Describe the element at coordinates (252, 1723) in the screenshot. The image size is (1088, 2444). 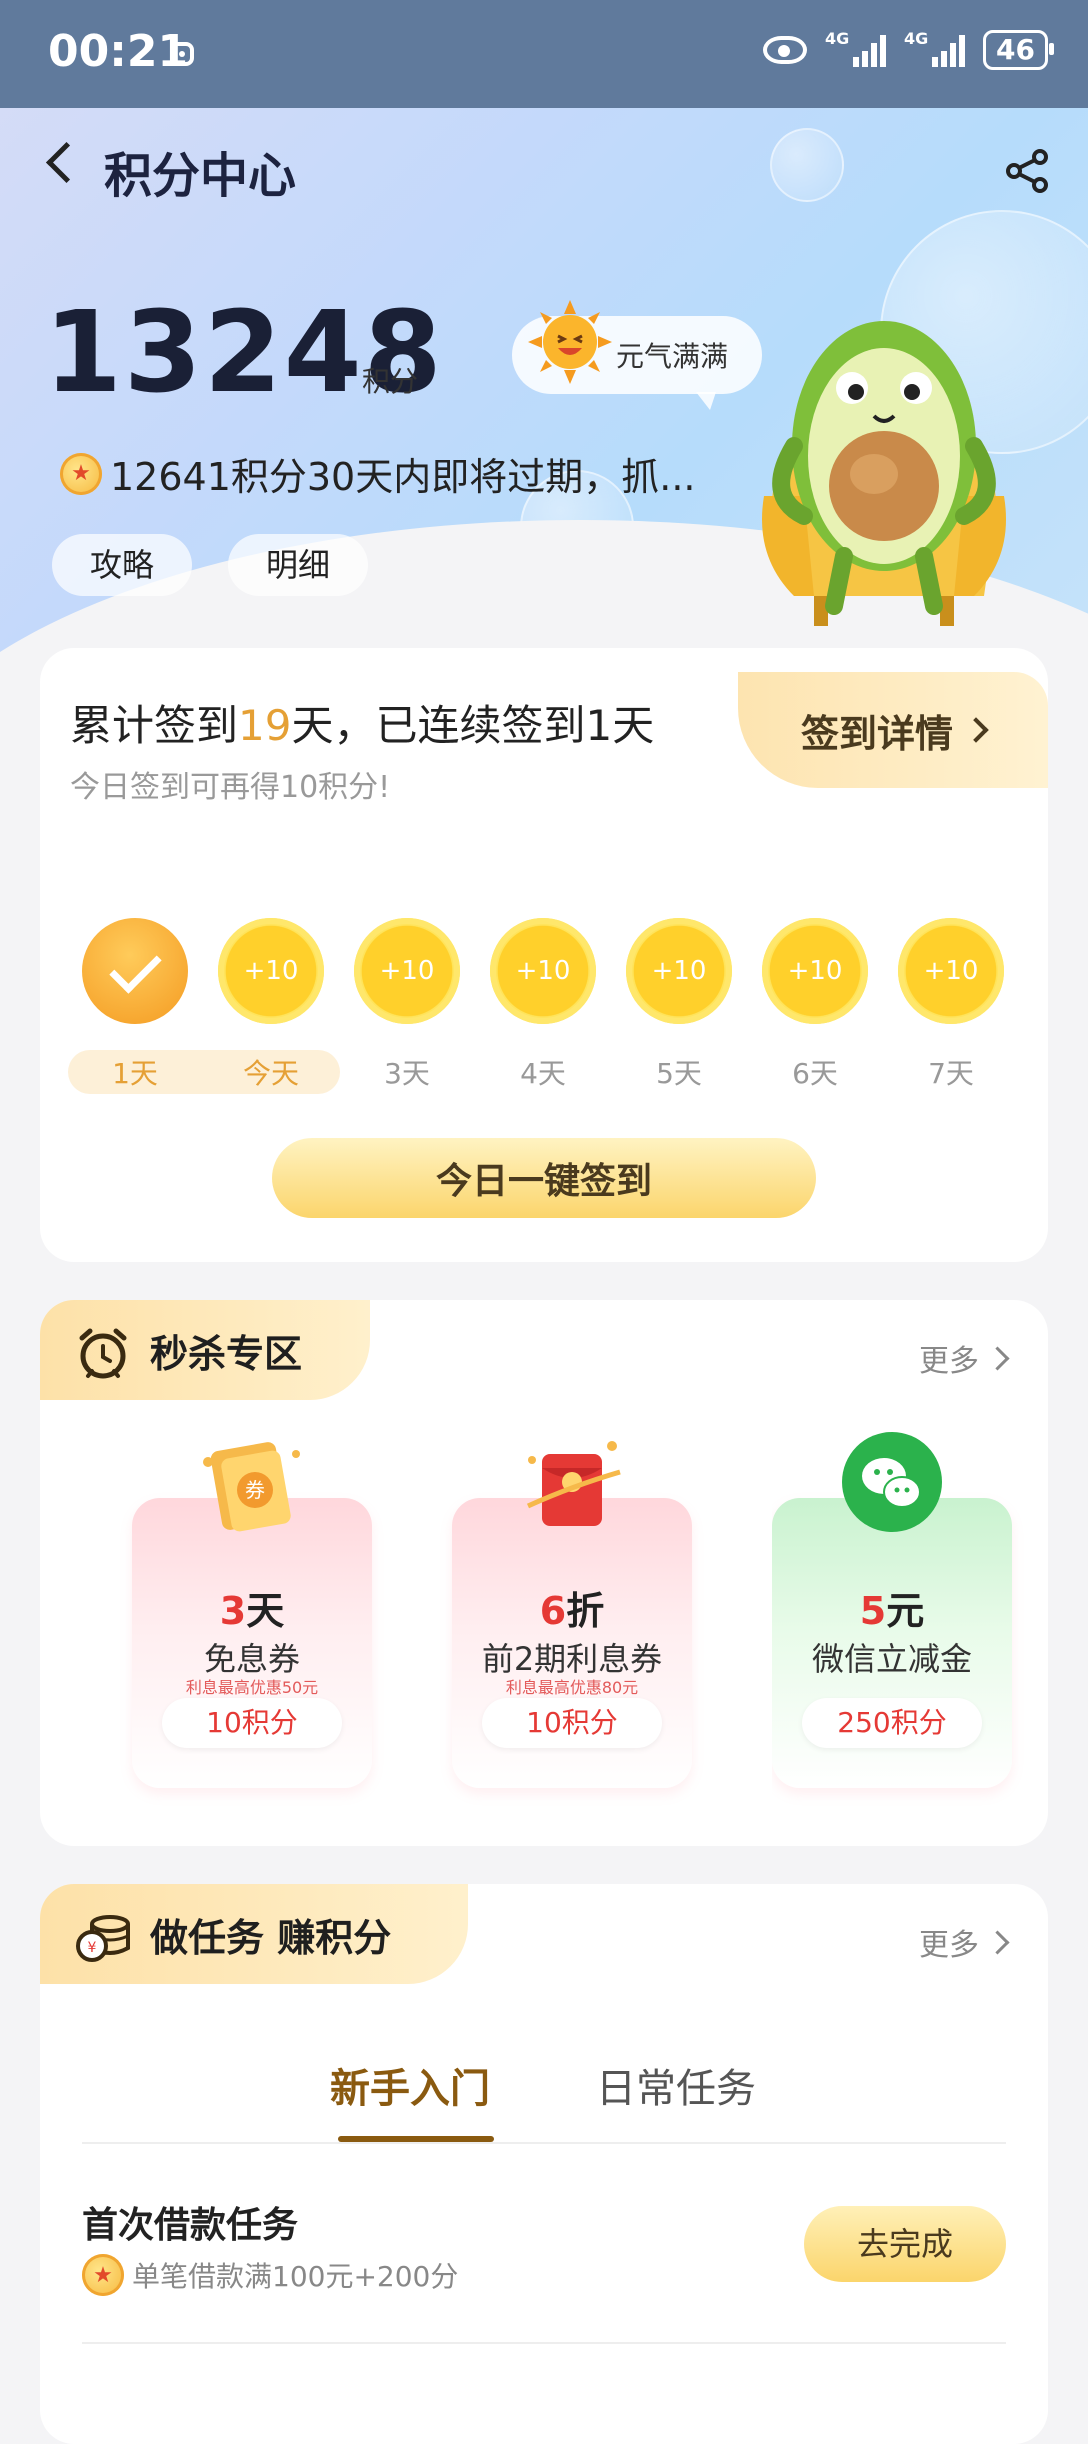
I see `deal-1-price-button: 10积分` at that location.